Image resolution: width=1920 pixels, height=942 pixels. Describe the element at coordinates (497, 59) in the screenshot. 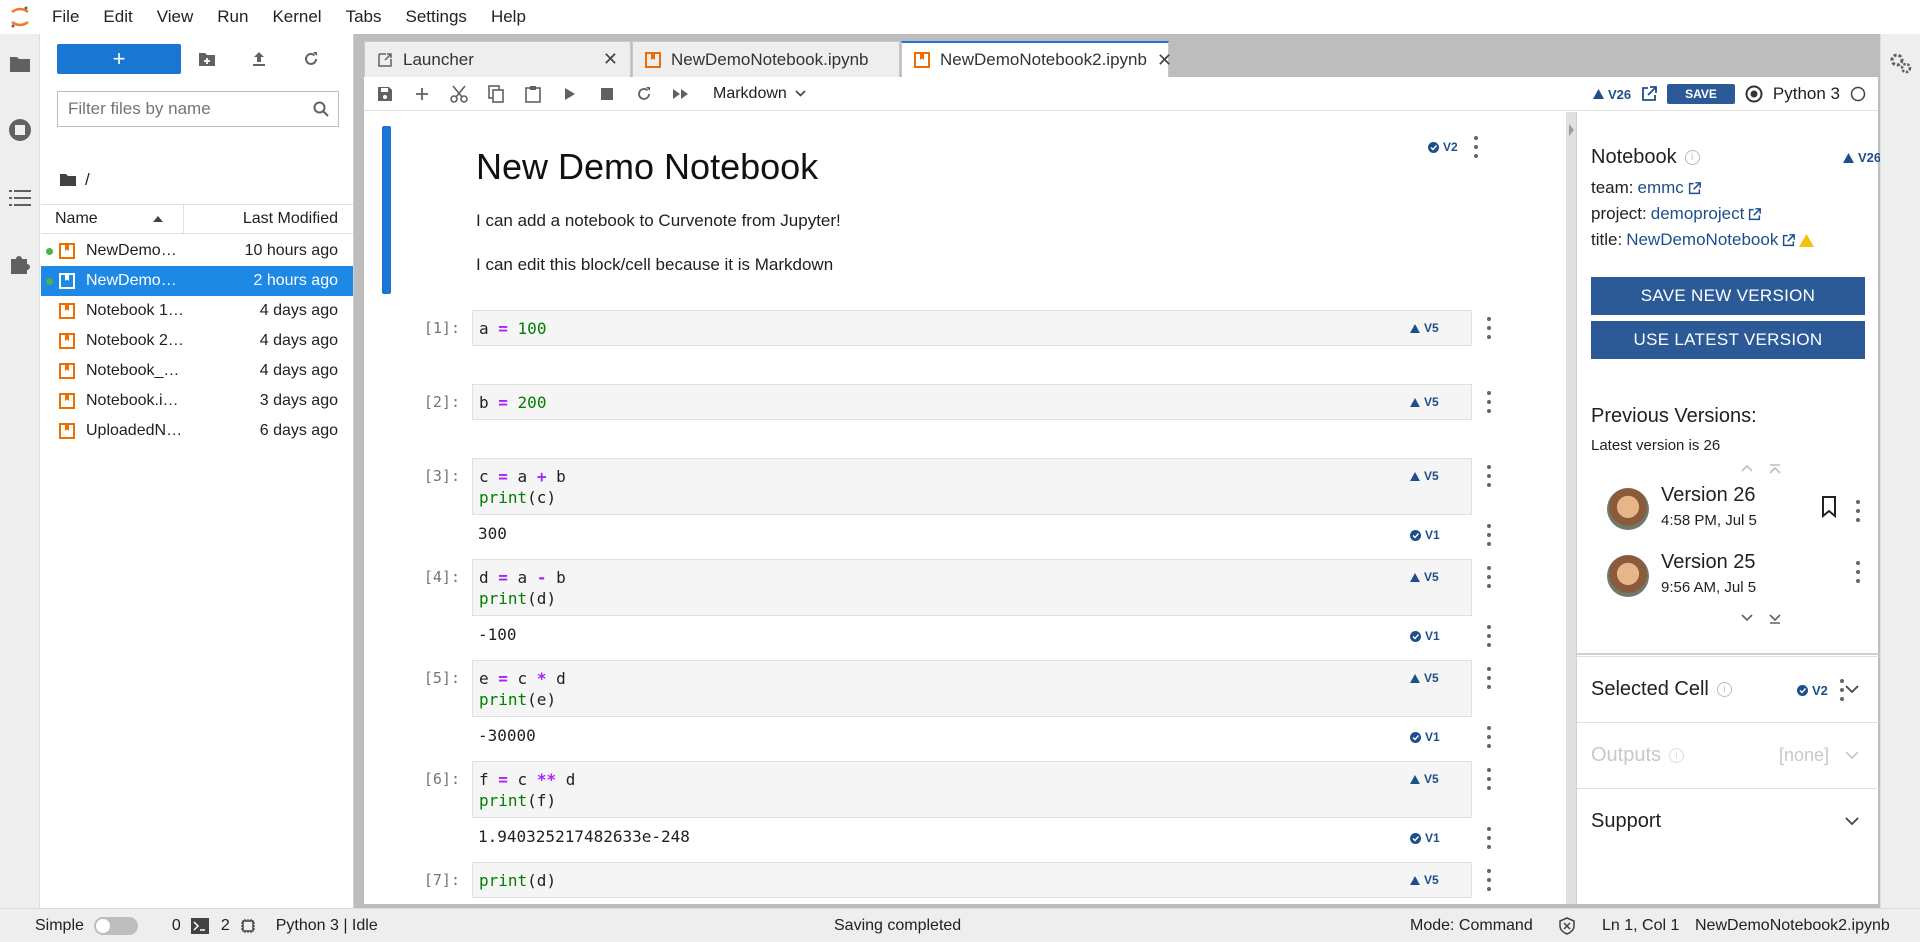

I see `tab-launcher: Launcher ✕` at that location.